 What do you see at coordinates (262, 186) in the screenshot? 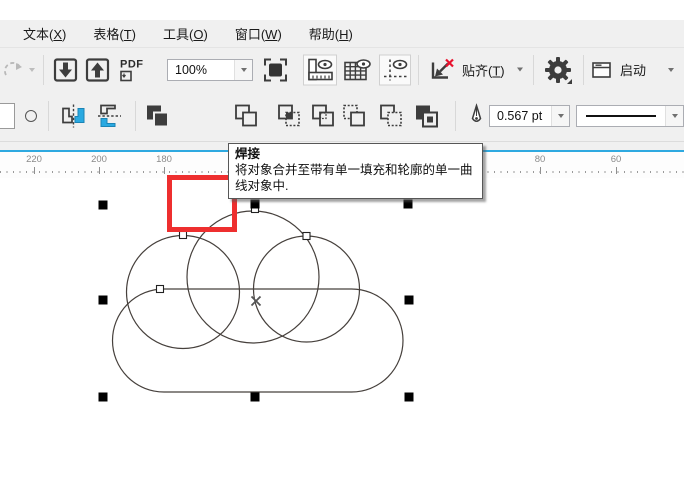
I see `tooltip-body-line2: 线对象中.` at bounding box center [262, 186].